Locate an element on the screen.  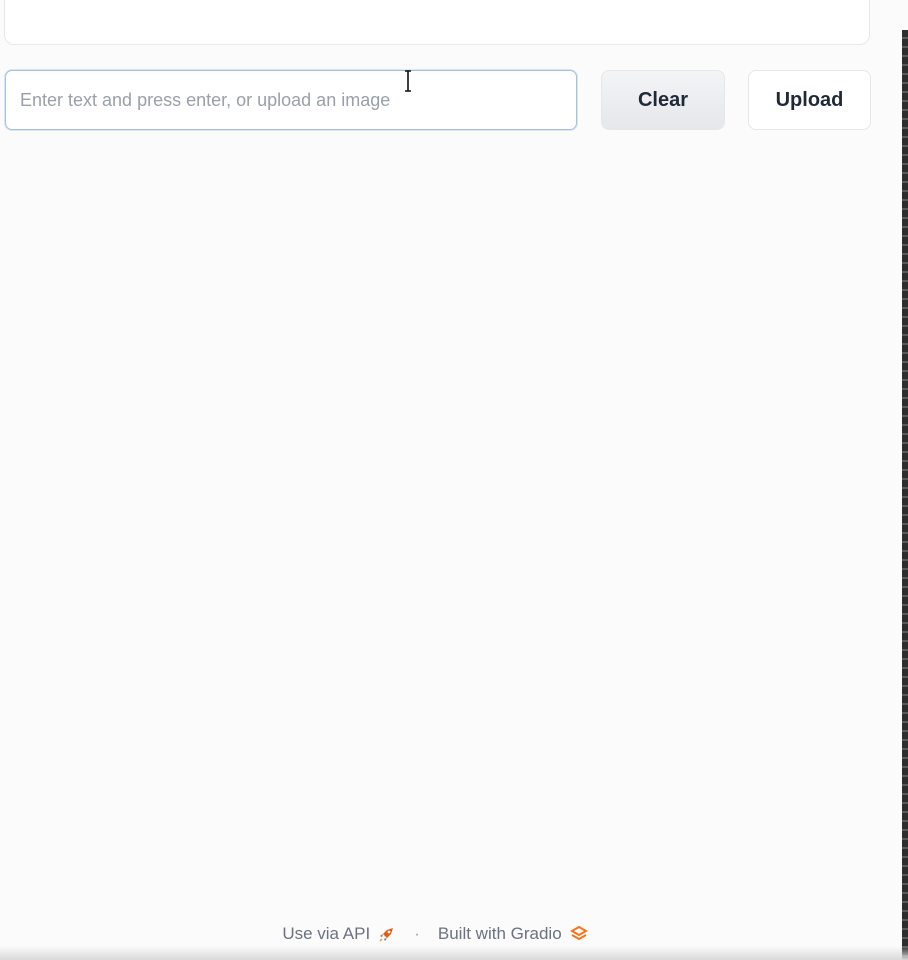
use-via-api-link: Use via API is located at coordinates (339, 934).